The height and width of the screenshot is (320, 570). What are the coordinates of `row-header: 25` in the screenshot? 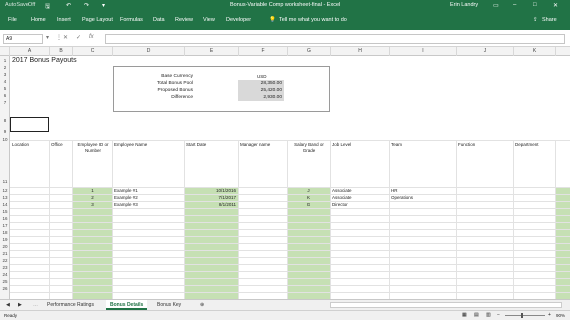 It's located at (5, 281).